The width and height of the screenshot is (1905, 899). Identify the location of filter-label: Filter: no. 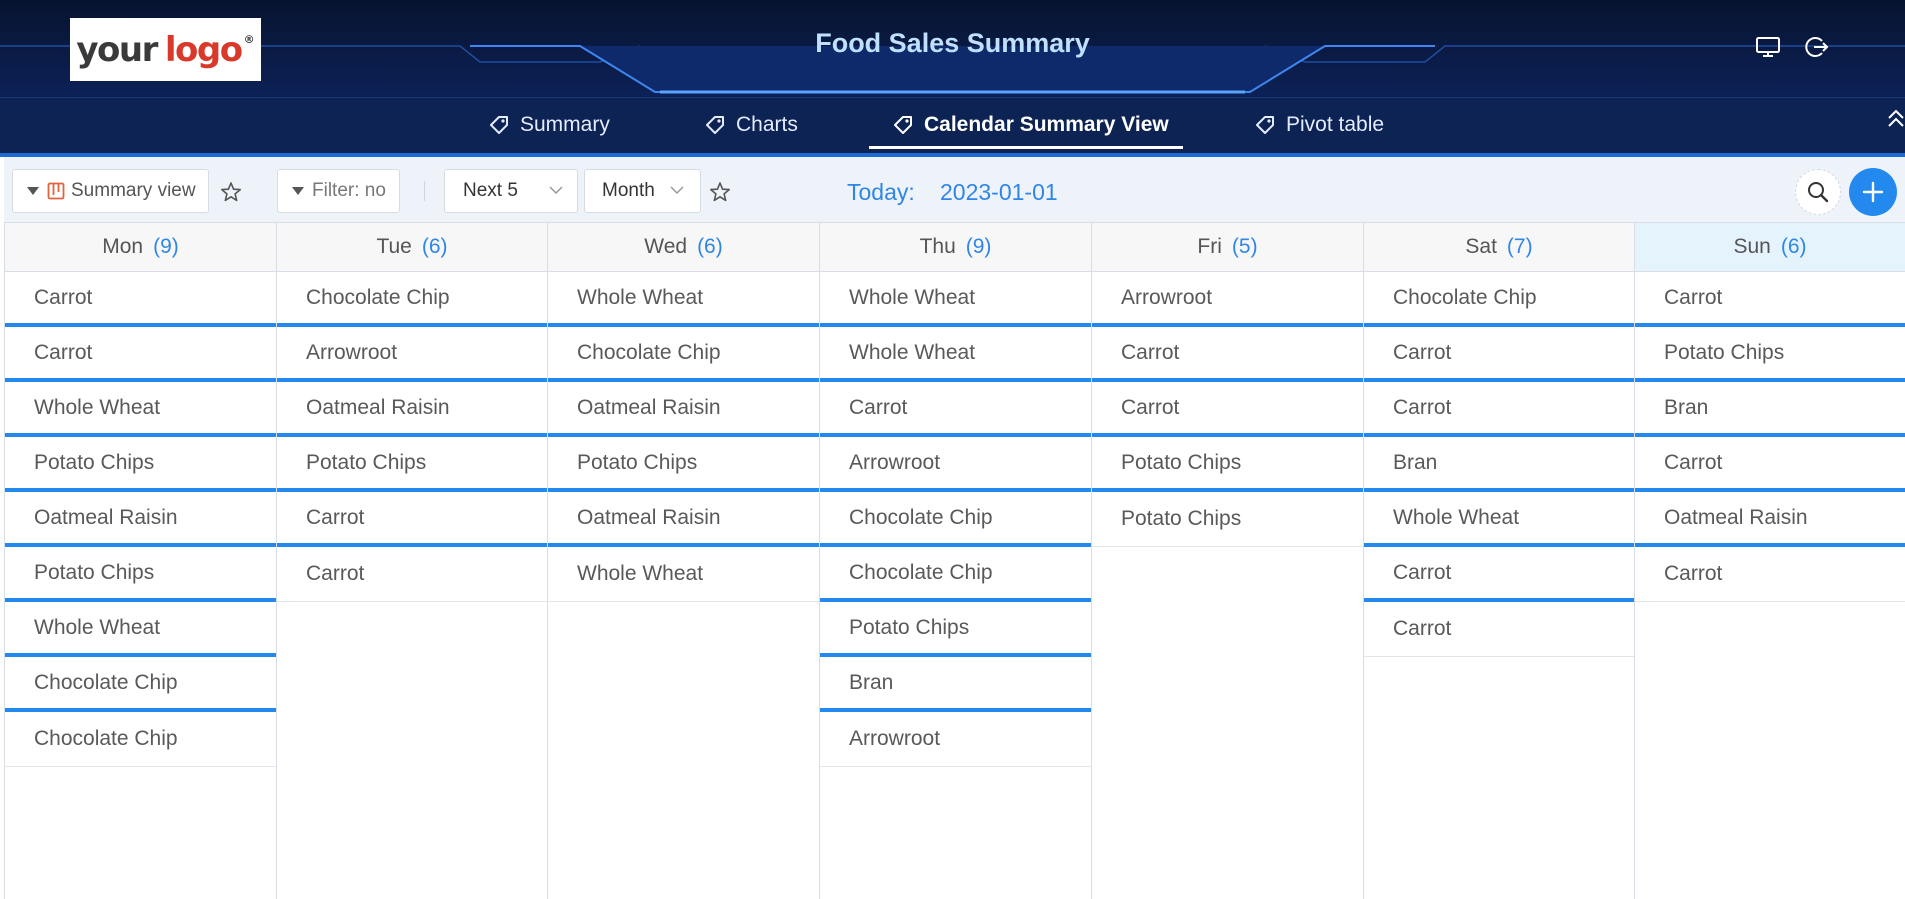
(349, 190).